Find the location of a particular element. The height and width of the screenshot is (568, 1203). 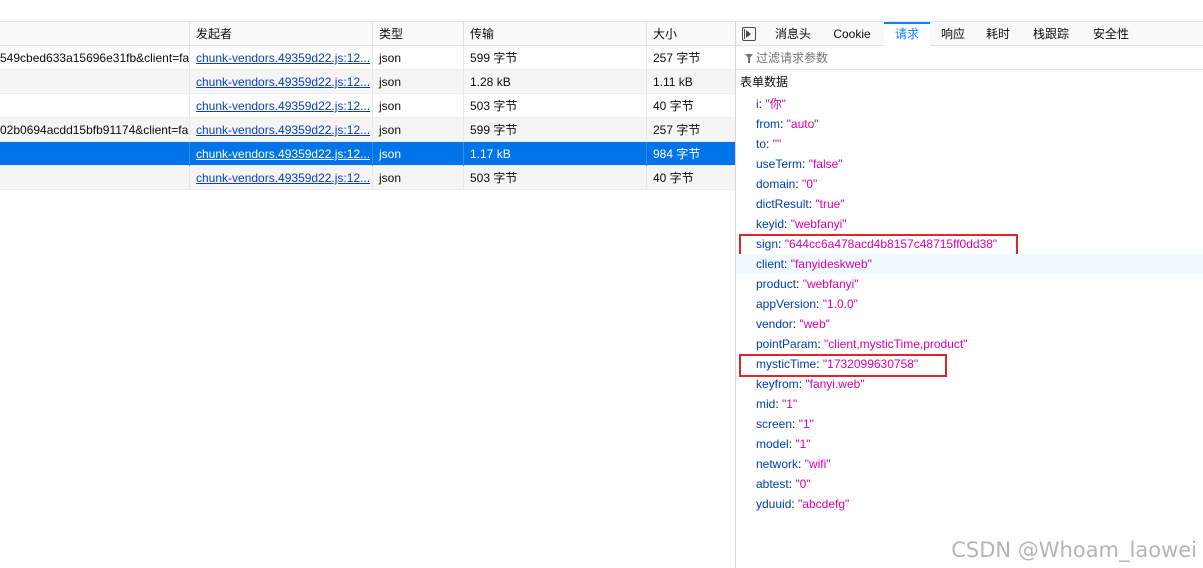

param-value: "webfanyi" is located at coordinates (818, 224).